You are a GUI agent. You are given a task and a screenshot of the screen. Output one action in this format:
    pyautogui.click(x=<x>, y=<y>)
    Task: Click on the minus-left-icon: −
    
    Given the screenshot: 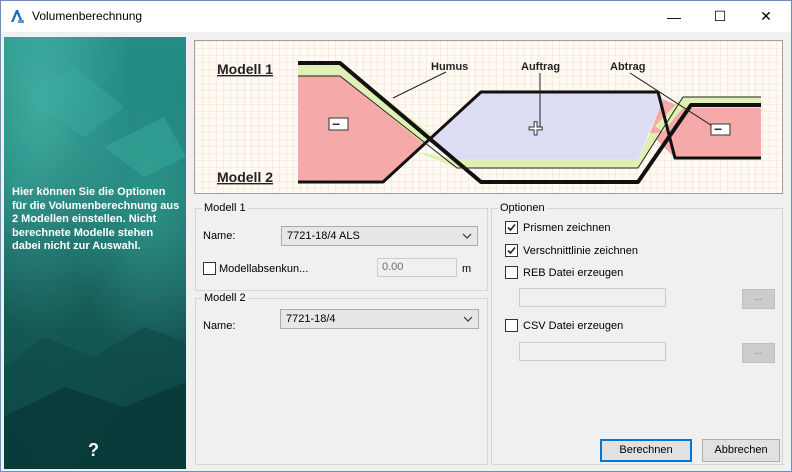 What is the action you would take?
    pyautogui.click(x=336, y=124)
    